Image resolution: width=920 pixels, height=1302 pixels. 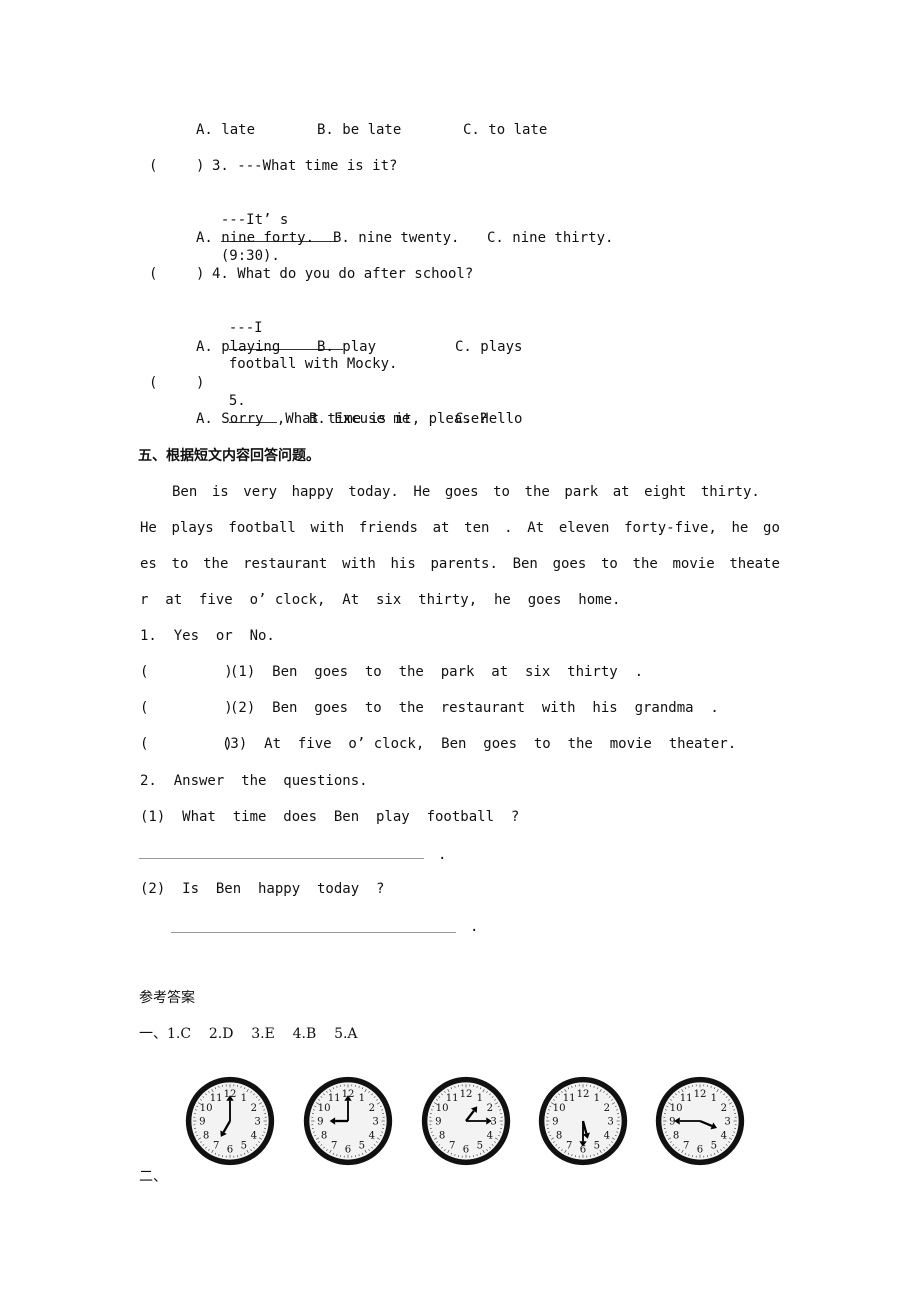 I want to click on answer-1-period: ., so click(x=442, y=855).